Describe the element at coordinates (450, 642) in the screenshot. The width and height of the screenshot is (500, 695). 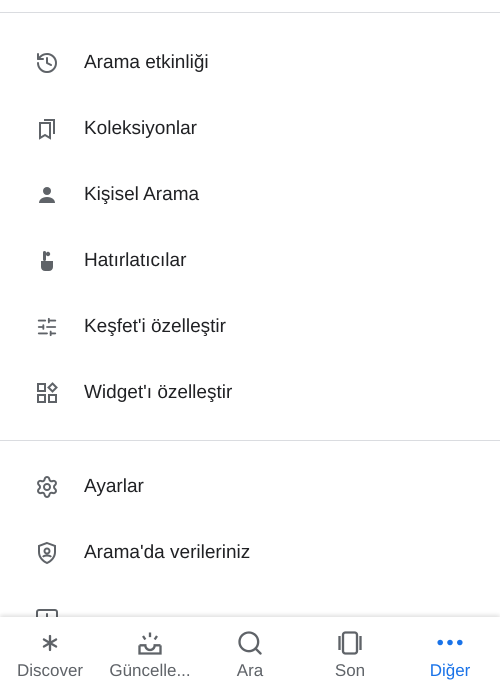
I see `more-icon` at that location.